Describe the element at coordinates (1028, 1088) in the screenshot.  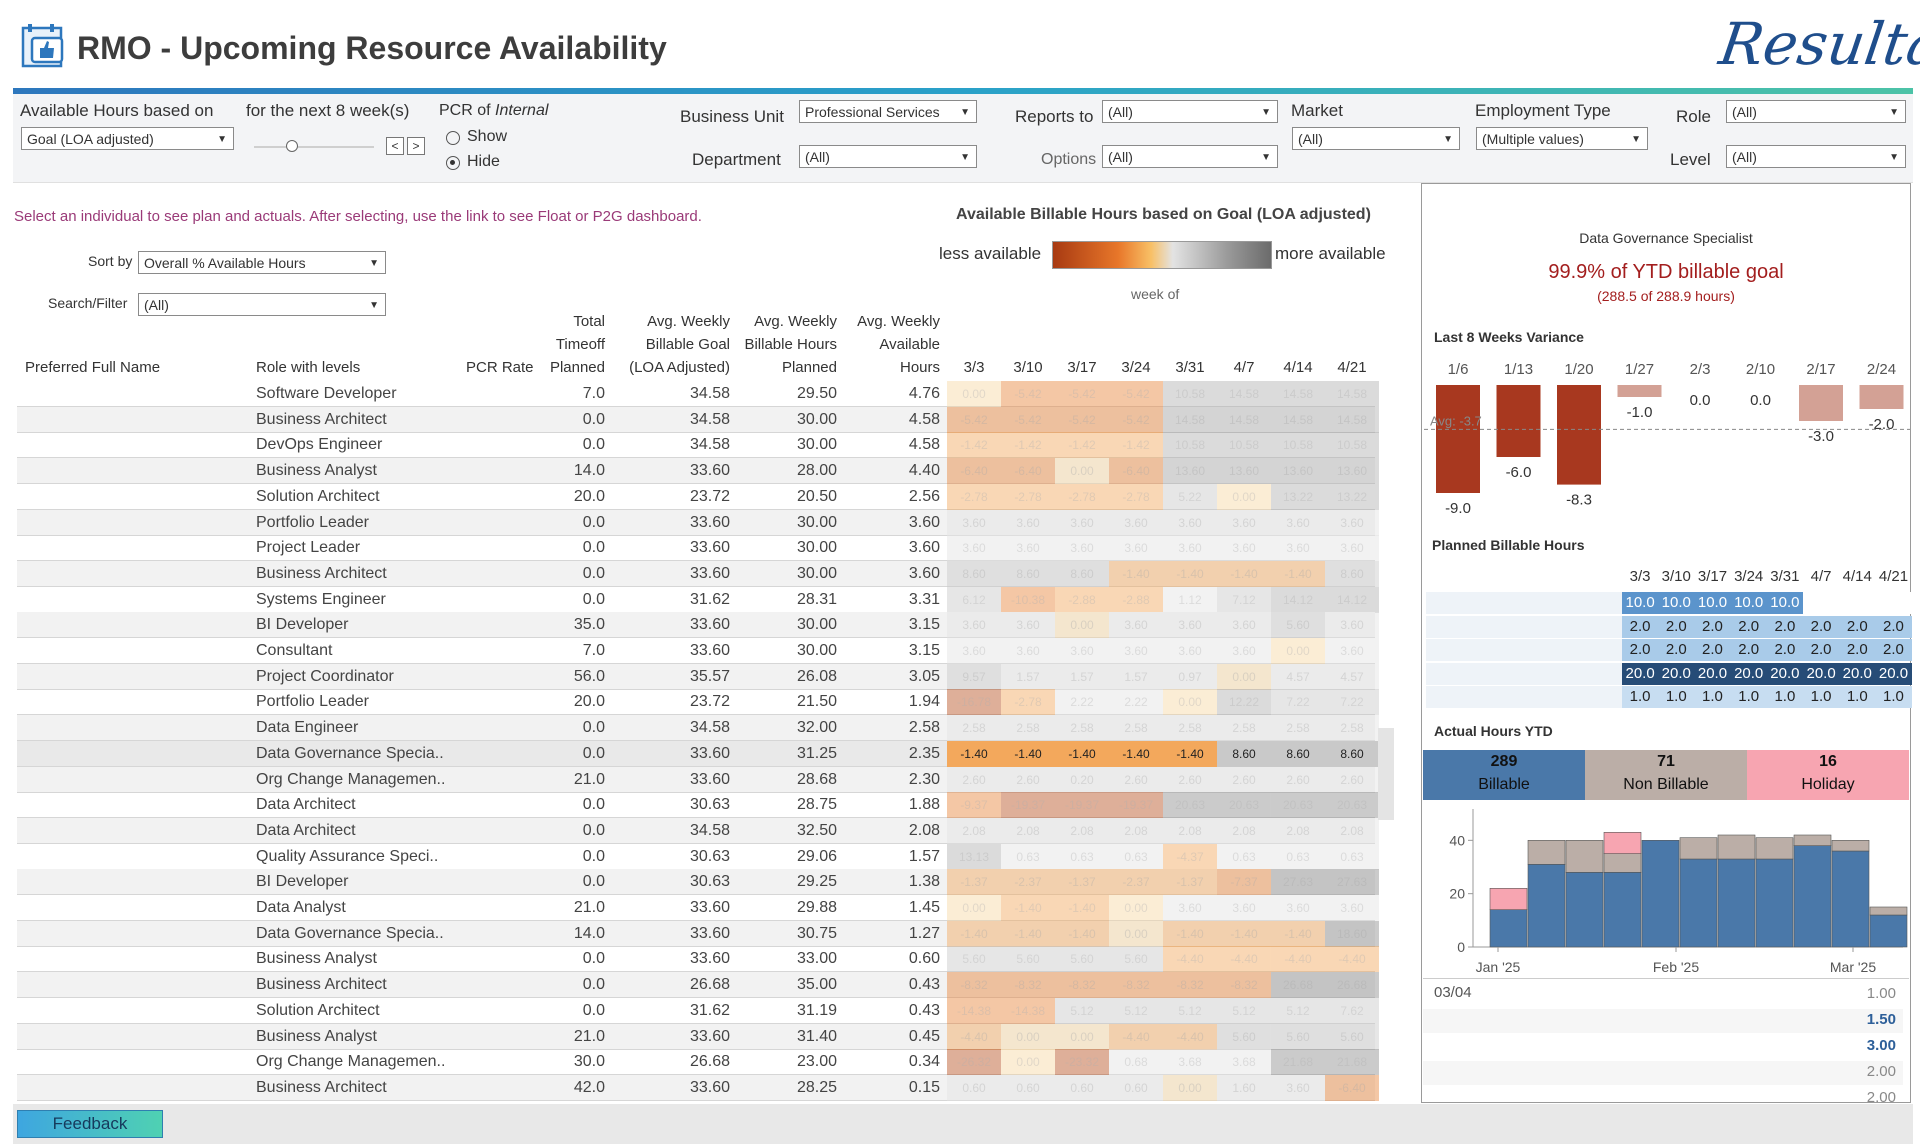
I see `heatmap-cell: 0.60` at that location.